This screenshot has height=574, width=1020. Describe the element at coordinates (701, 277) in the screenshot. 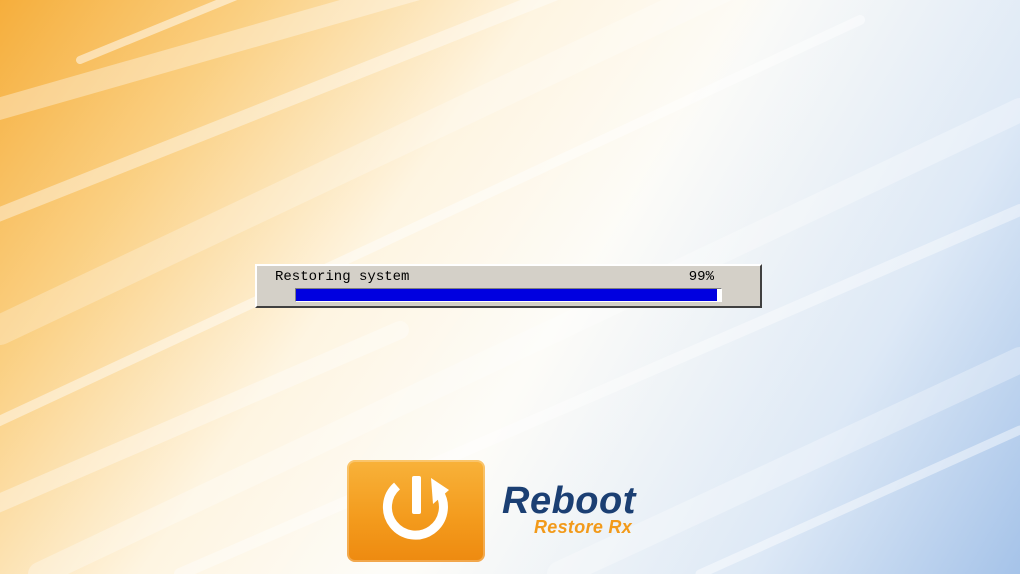

I see `progress-percent-text: 99%` at that location.